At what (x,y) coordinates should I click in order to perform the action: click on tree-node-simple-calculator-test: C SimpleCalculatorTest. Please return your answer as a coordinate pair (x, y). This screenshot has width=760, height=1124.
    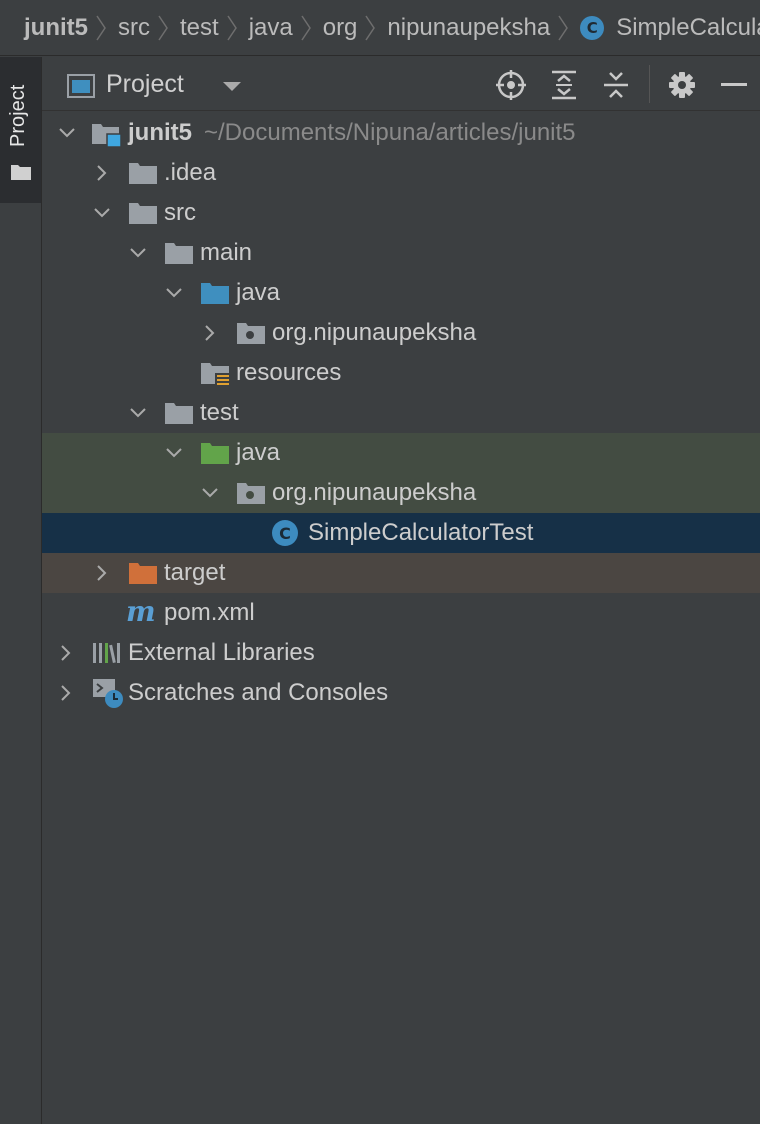
    Looking at the image, I should click on (401, 533).